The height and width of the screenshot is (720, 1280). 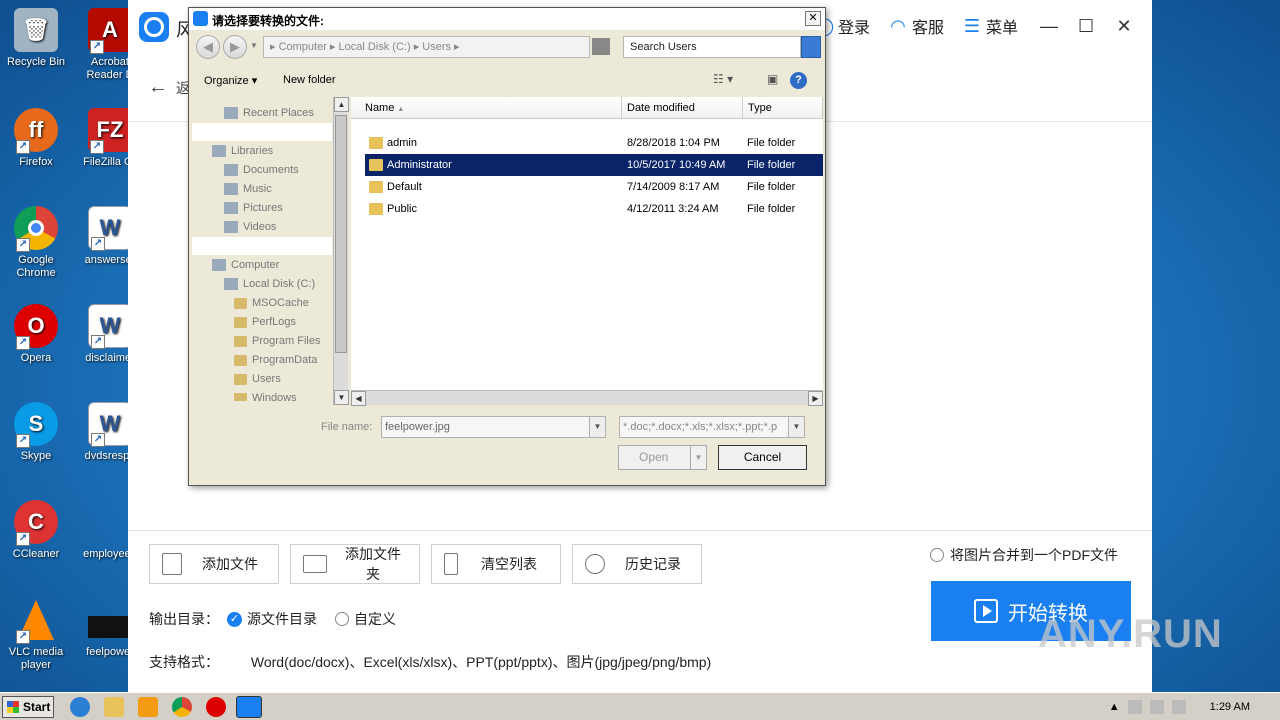 What do you see at coordinates (261, 170) in the screenshot?
I see `nav-documents: Documents` at bounding box center [261, 170].